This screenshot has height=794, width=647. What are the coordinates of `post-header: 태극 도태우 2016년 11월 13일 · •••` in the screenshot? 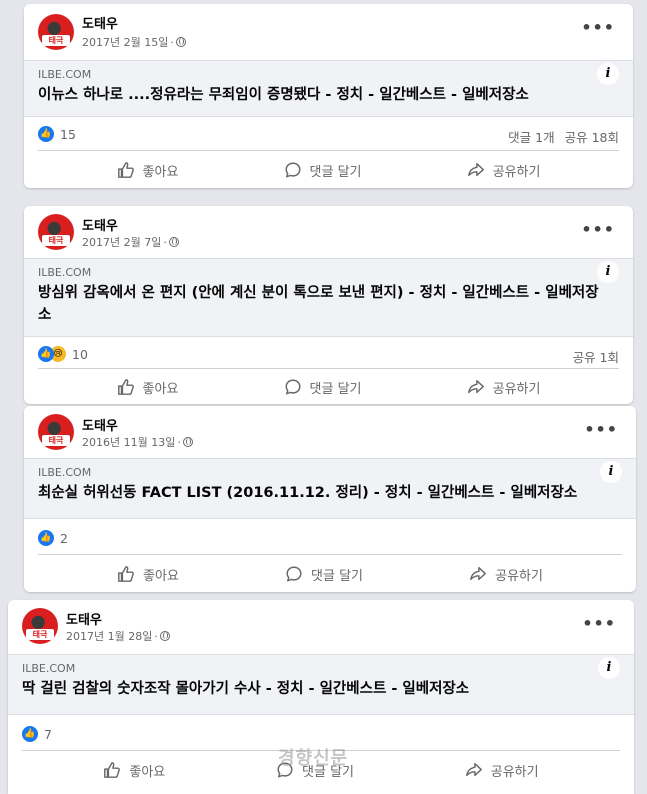 It's located at (330, 432).